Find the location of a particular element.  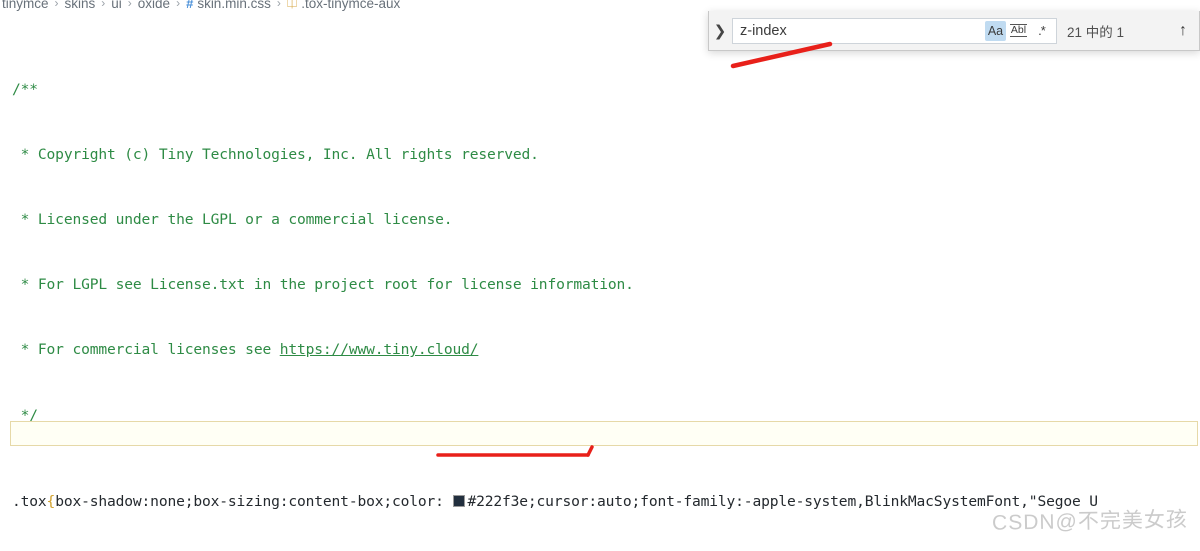

color-swatch is located at coordinates (459, 501).